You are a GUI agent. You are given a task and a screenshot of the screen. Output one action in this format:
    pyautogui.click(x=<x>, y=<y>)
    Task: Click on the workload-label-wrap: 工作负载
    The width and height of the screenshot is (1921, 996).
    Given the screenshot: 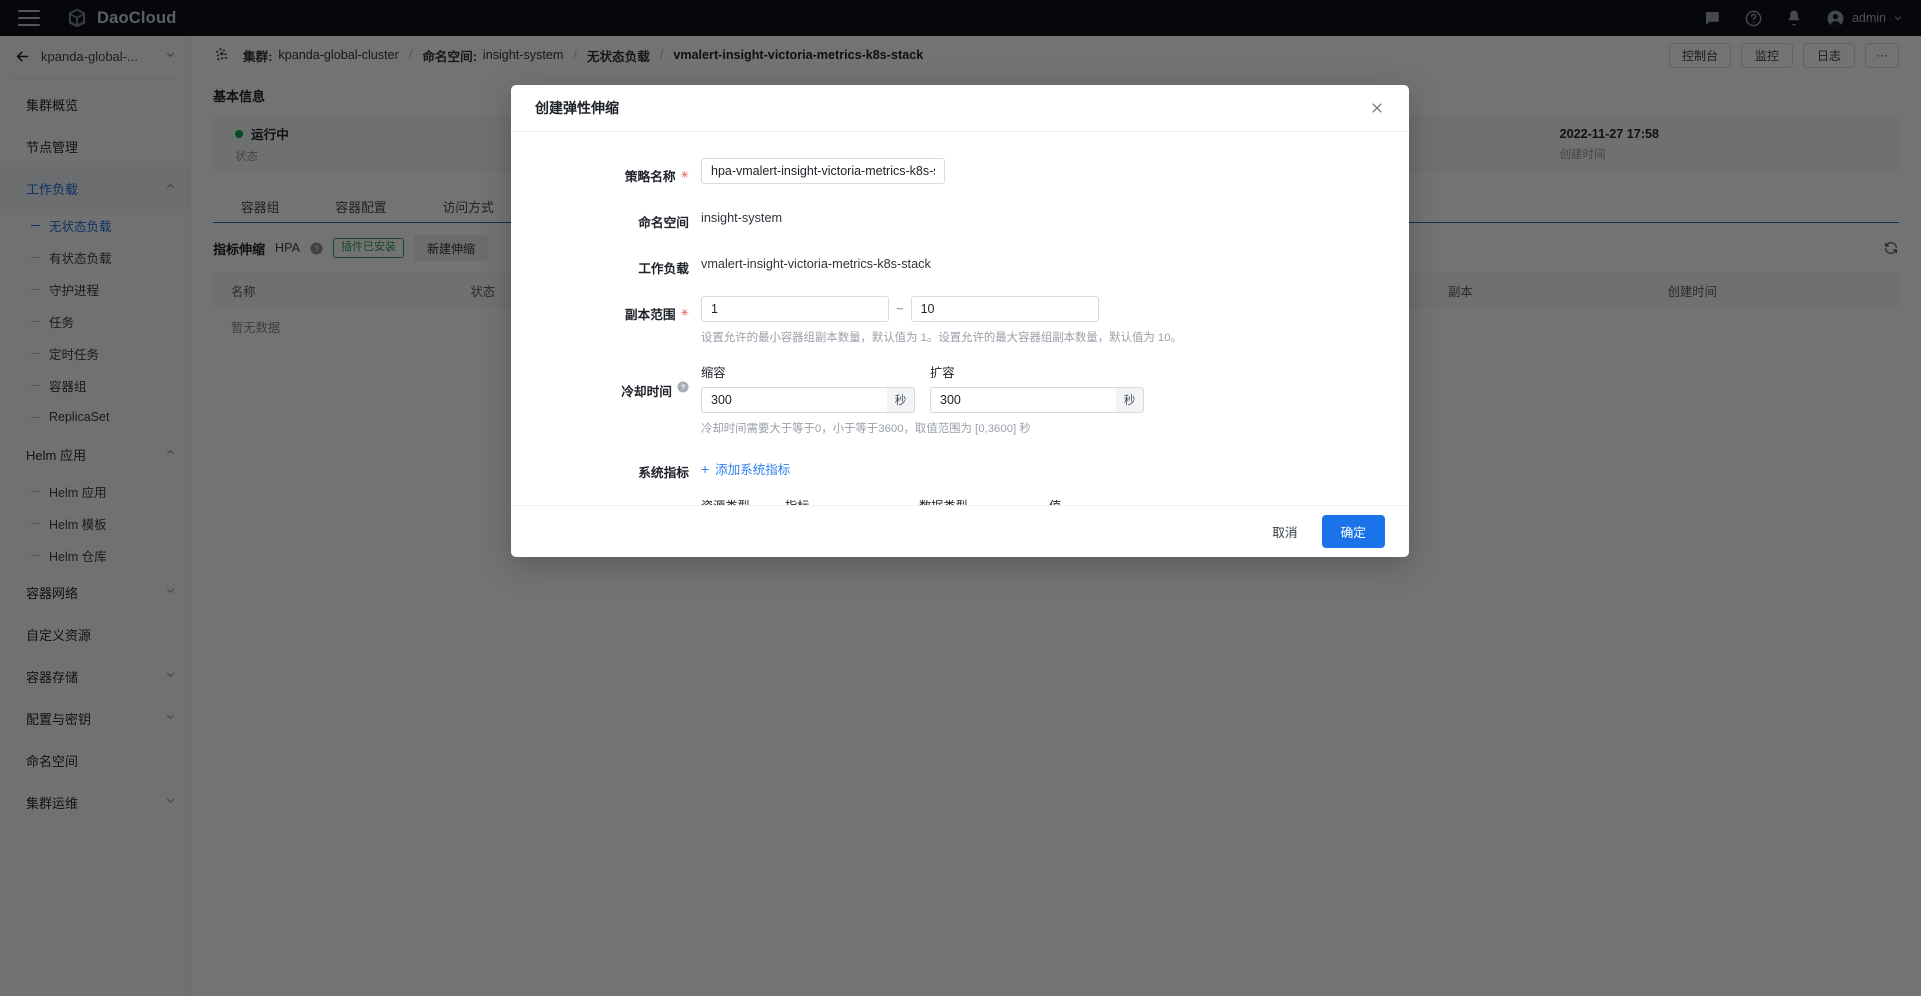 What is the action you would take?
    pyautogui.click(x=606, y=264)
    